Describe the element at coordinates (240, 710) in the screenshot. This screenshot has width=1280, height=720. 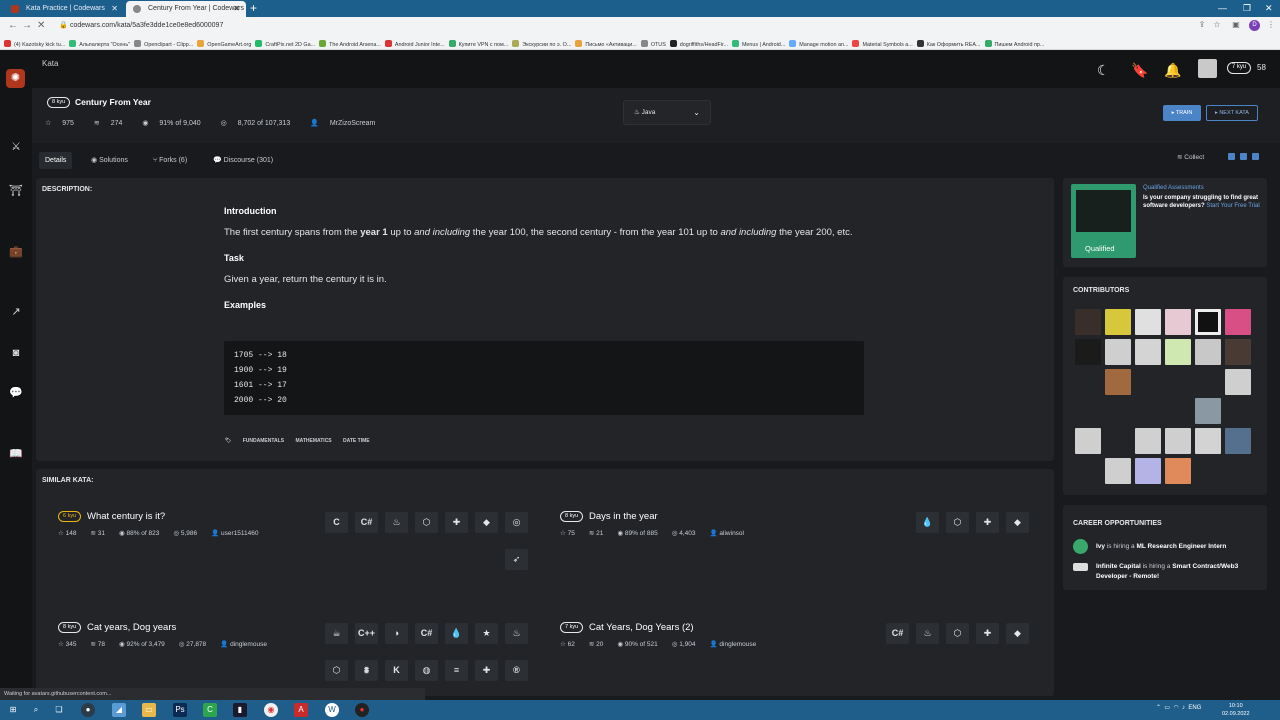
I see `intellij-icon: ▮` at that location.